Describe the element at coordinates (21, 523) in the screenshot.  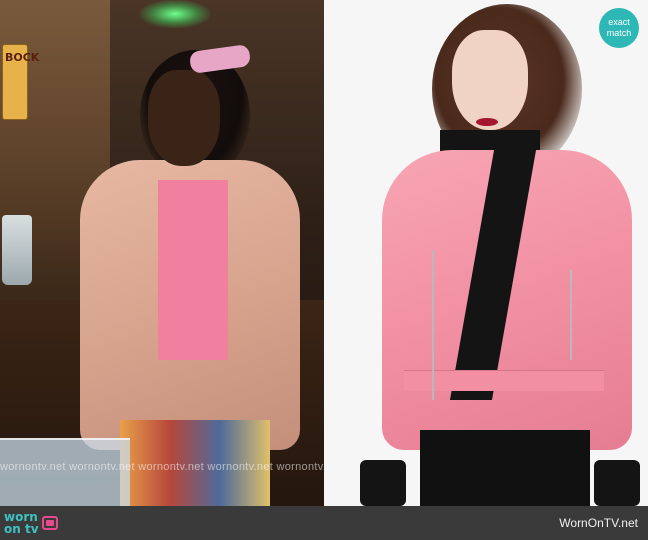
I see `logo-wordmark: worn on tv` at that location.